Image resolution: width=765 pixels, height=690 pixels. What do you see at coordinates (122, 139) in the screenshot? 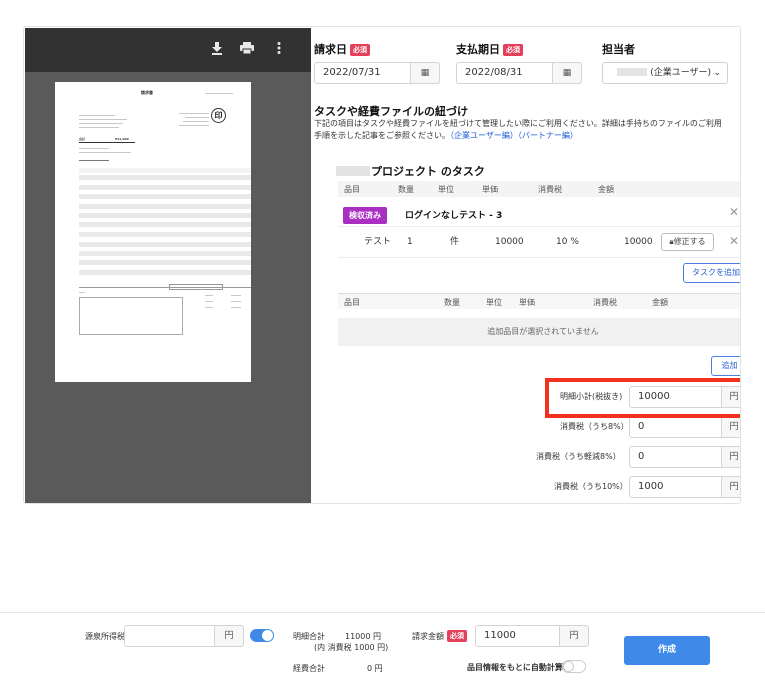
I see `pdf-total-value: ¥11,000` at bounding box center [122, 139].